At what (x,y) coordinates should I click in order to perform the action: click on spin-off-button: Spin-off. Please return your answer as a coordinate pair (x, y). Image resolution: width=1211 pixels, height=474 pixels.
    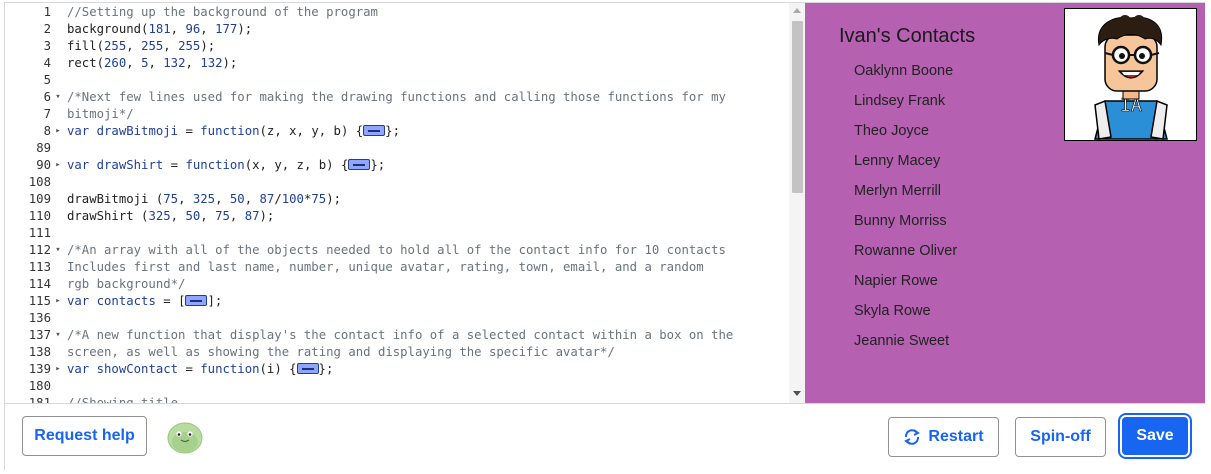
    Looking at the image, I should click on (1060, 437).